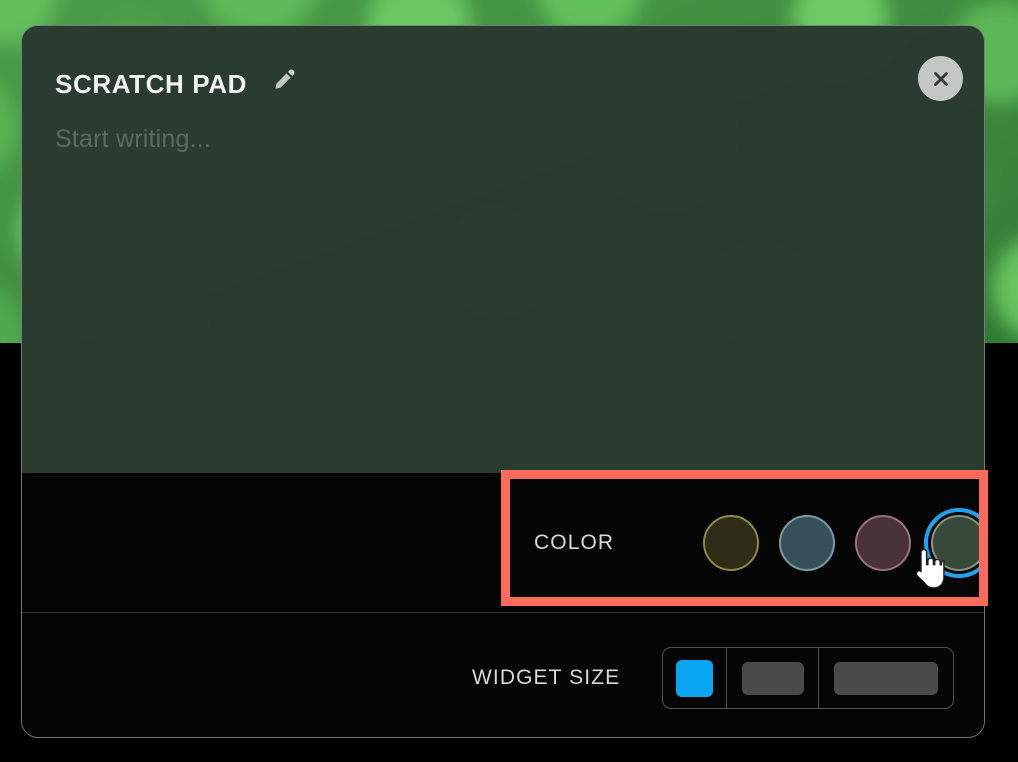  I want to click on color-swatch-group, so click(843, 542).